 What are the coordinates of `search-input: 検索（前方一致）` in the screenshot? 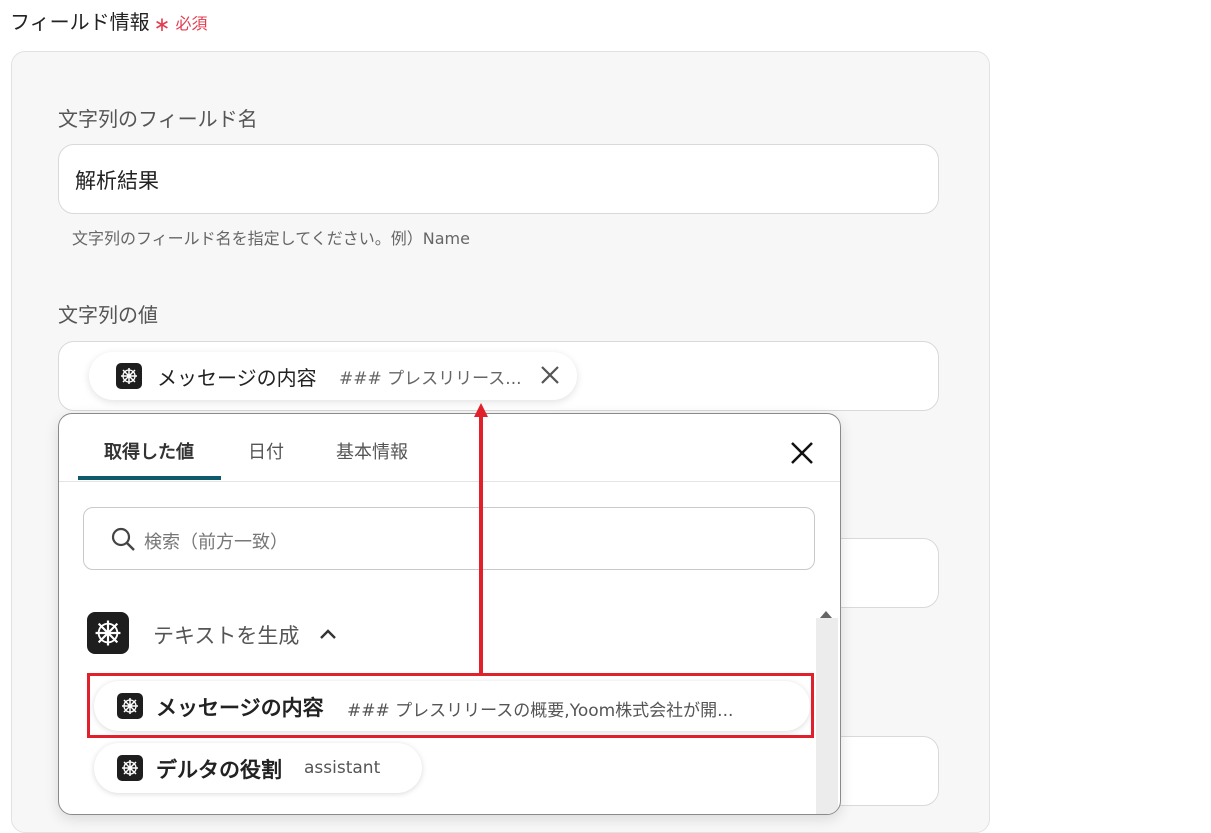 It's located at (449, 538).